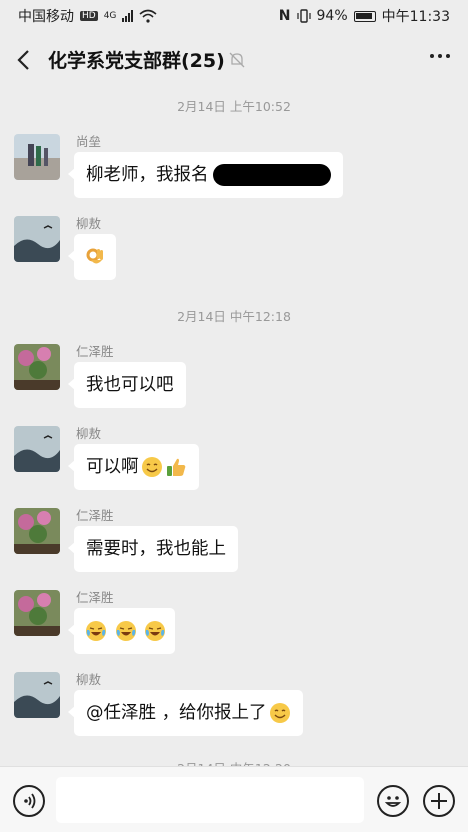  I want to click on mute-bell-icon, so click(237, 60).